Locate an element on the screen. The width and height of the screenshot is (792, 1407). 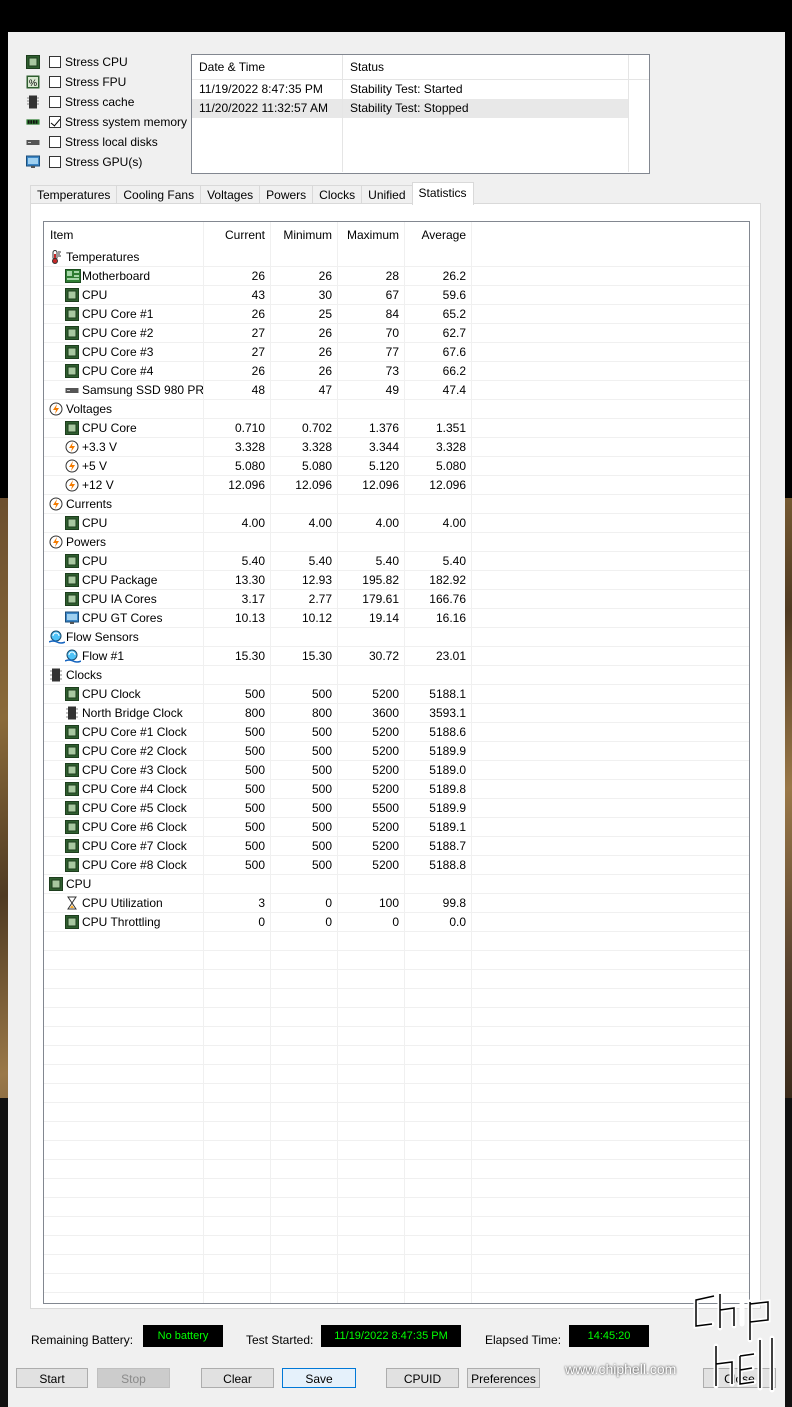
cell-item: CPU is located at coordinates (124, 561).